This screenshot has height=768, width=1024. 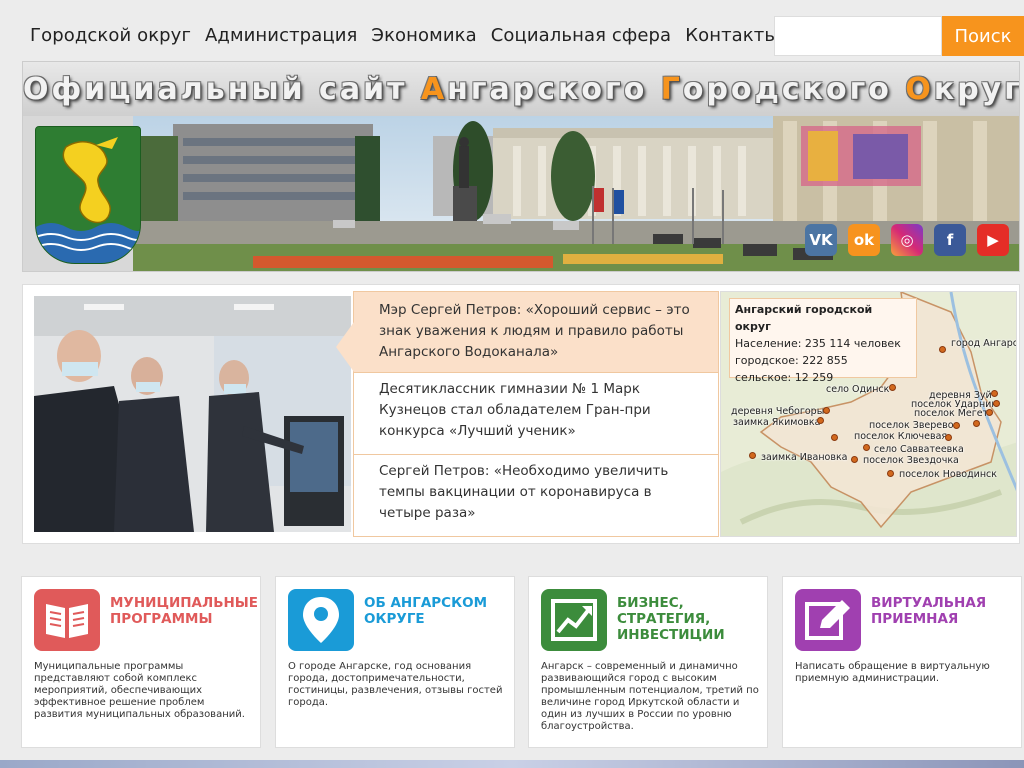 I want to click on nav-item-administration: Администрация, so click(x=281, y=35).